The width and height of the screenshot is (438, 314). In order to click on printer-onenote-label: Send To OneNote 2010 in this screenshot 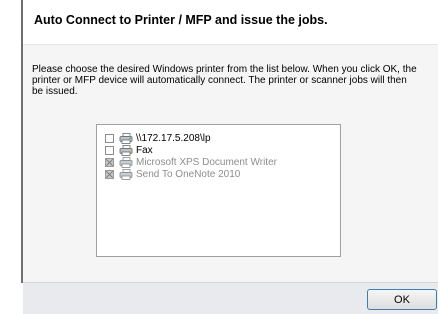, I will do `click(188, 174)`.